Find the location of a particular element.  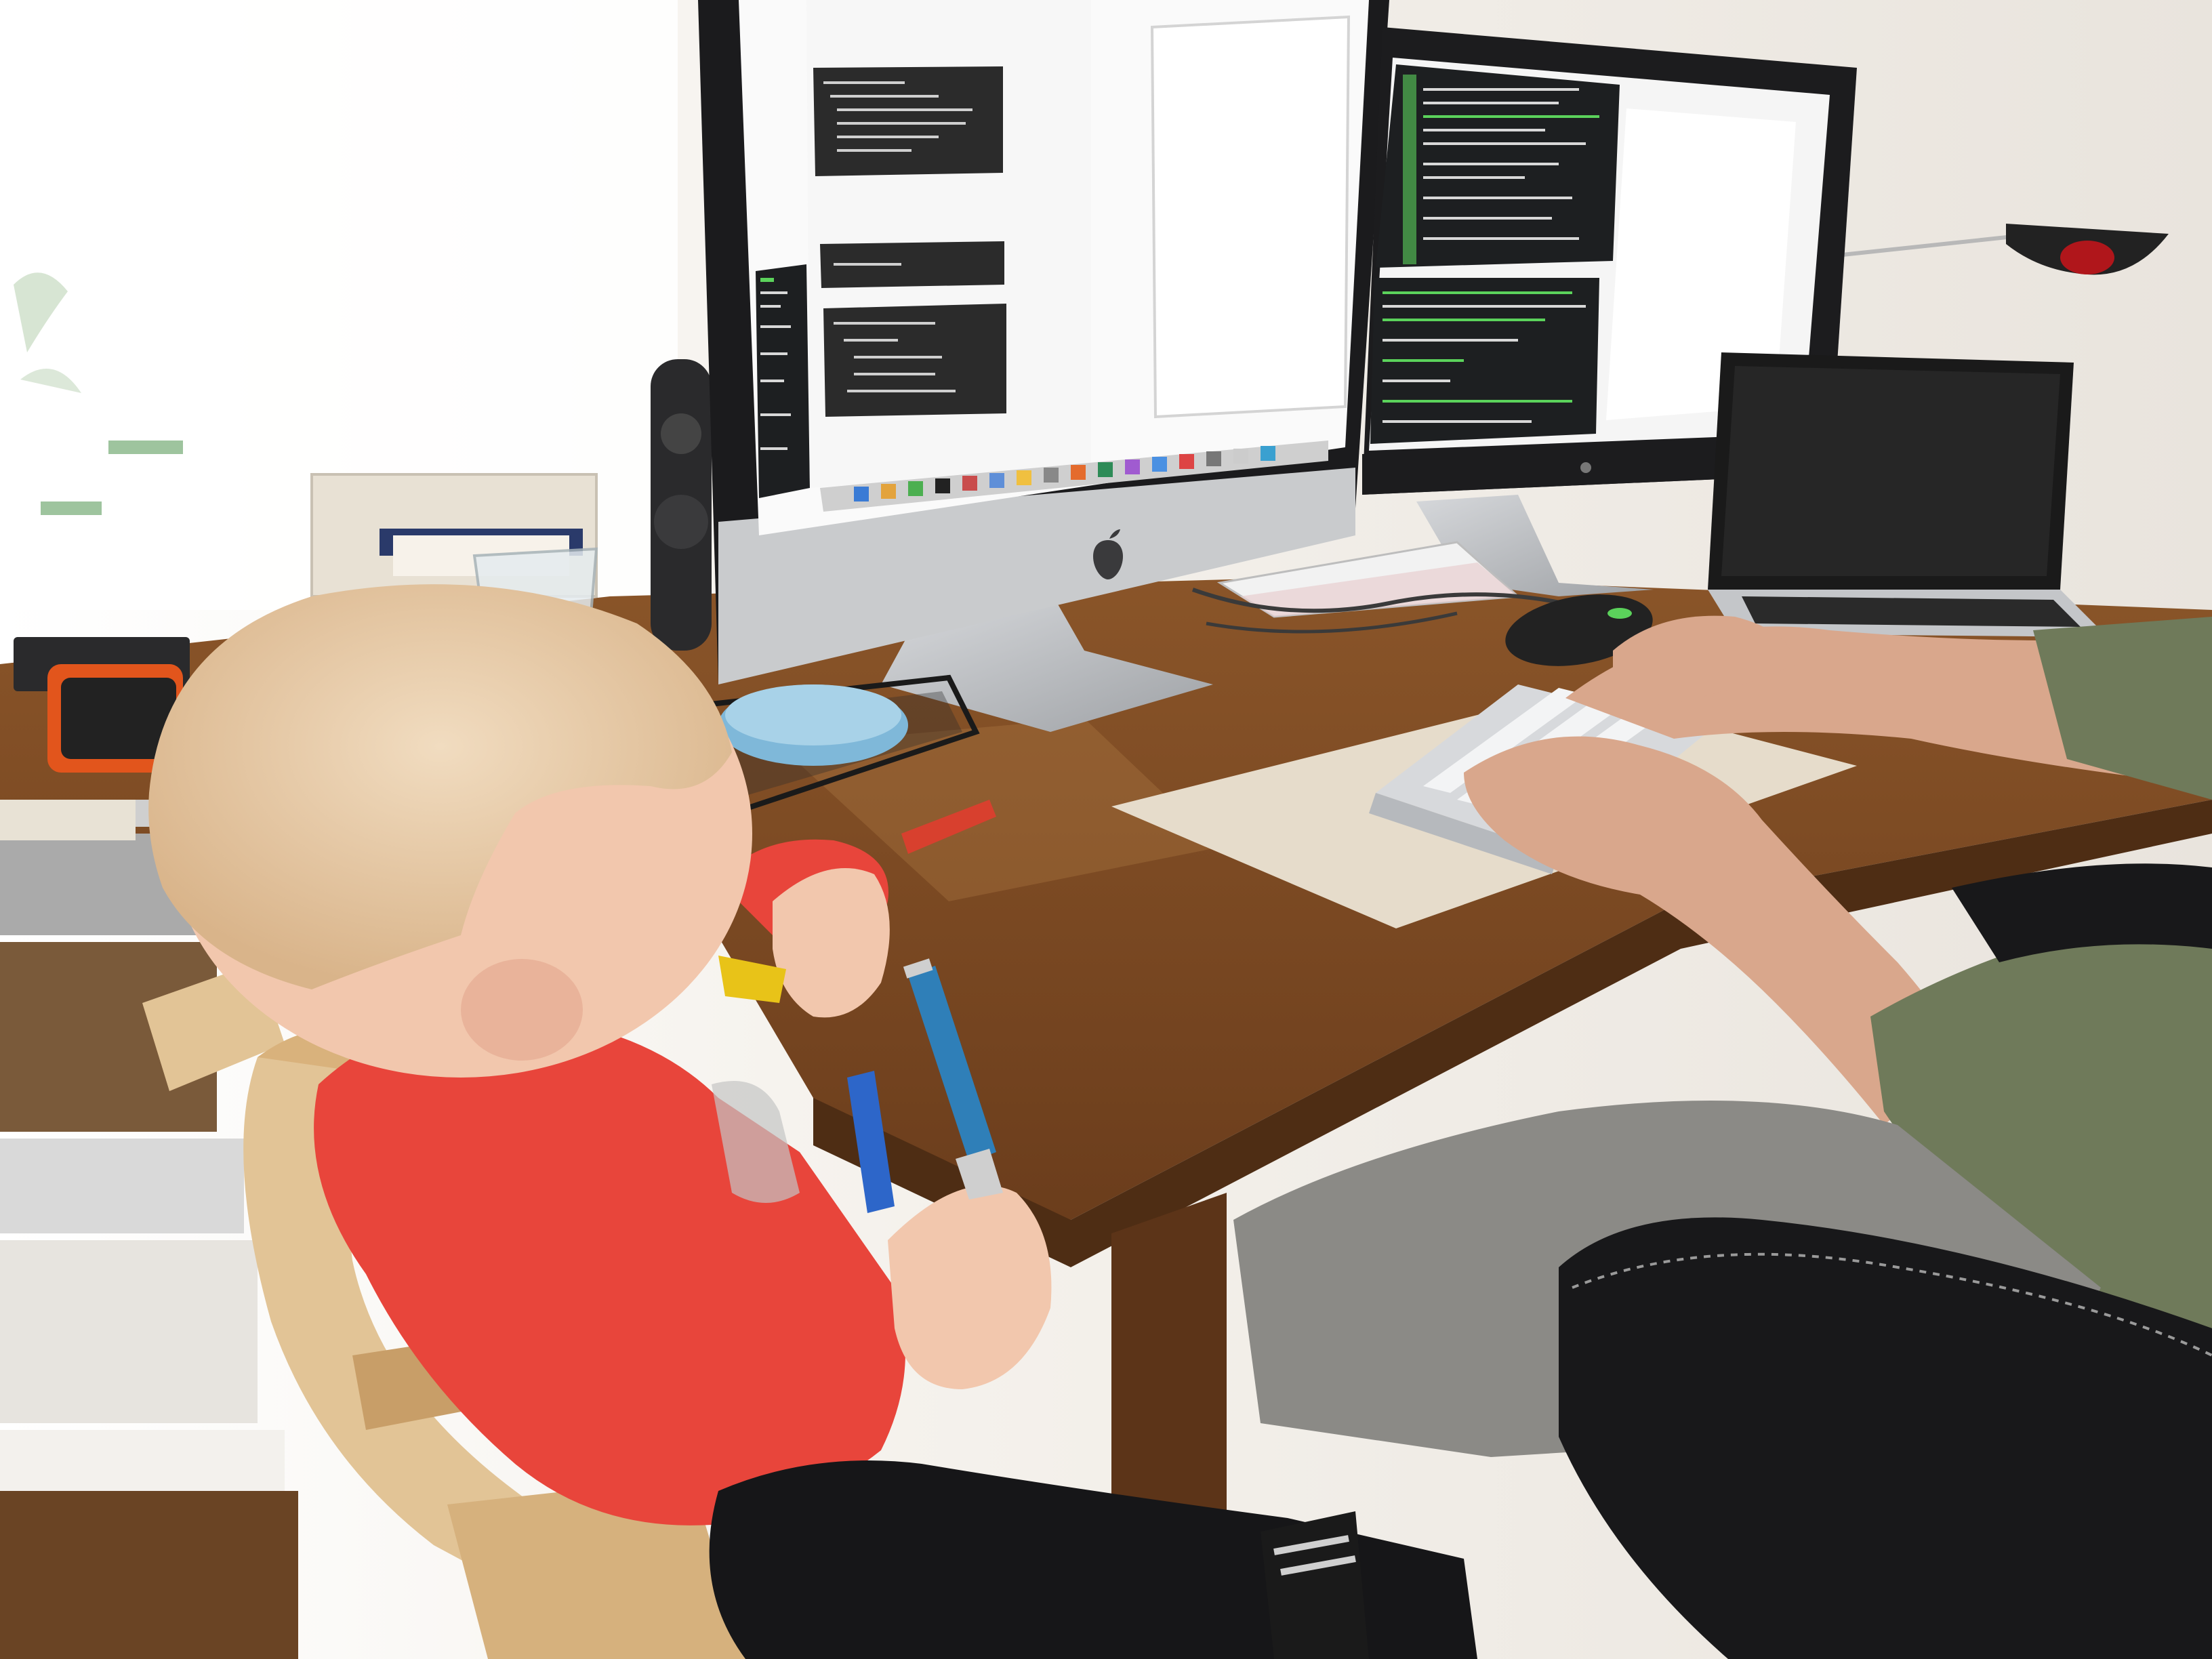

laptop is located at coordinates (1908, 495).